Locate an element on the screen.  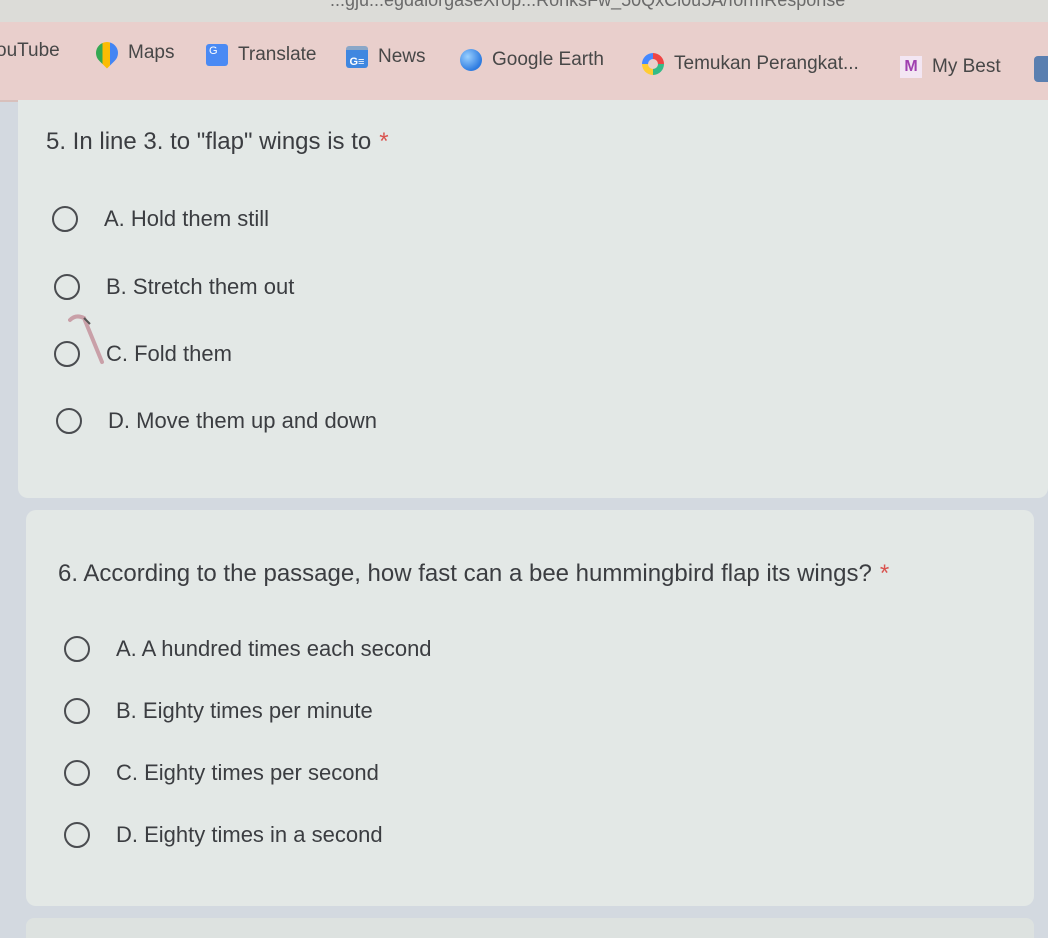
bookmark-google-earth: Google Earth is located at coordinates (532, 60).